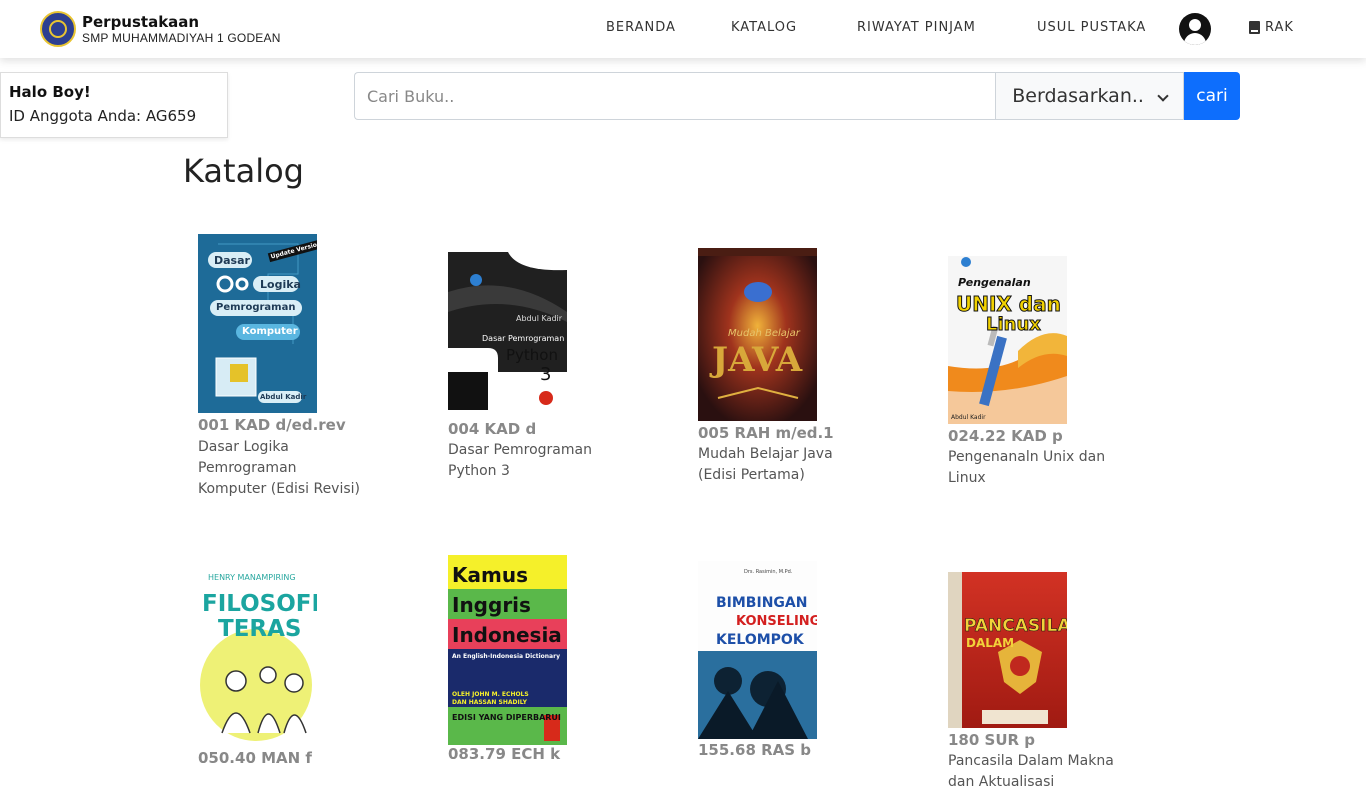  What do you see at coordinates (270, 331) in the screenshot?
I see `cover-text: Komputer` at bounding box center [270, 331].